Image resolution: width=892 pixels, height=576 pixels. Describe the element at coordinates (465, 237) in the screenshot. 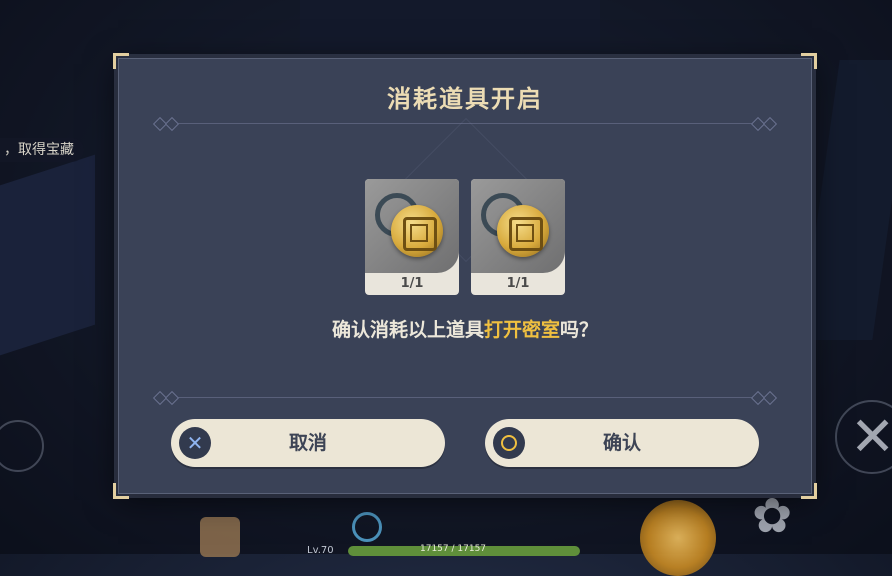

I see `required-items-list: 1/1 1/1` at that location.